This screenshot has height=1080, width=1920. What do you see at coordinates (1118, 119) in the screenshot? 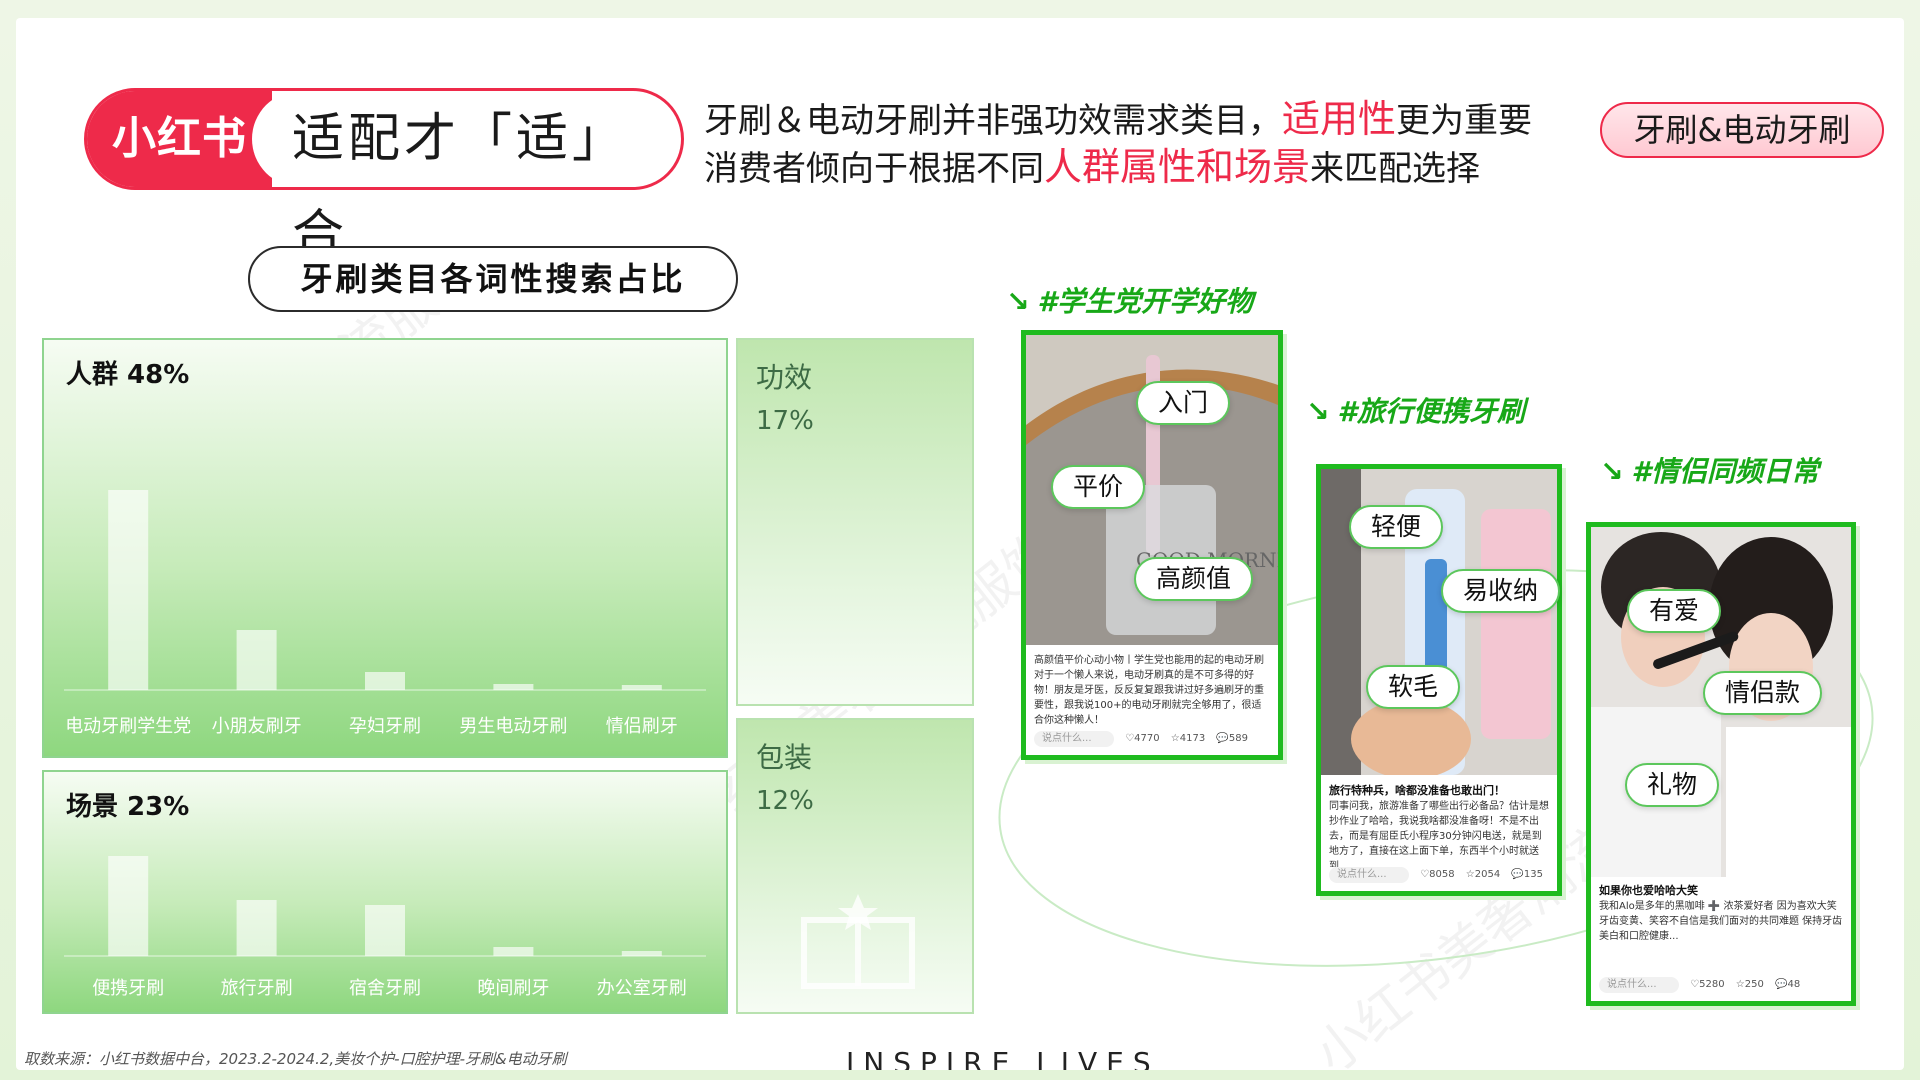
I see `headline-line-1: 牙刷＆电动牙刷并非强功效需求类目，适用性更为重要` at bounding box center [1118, 119].